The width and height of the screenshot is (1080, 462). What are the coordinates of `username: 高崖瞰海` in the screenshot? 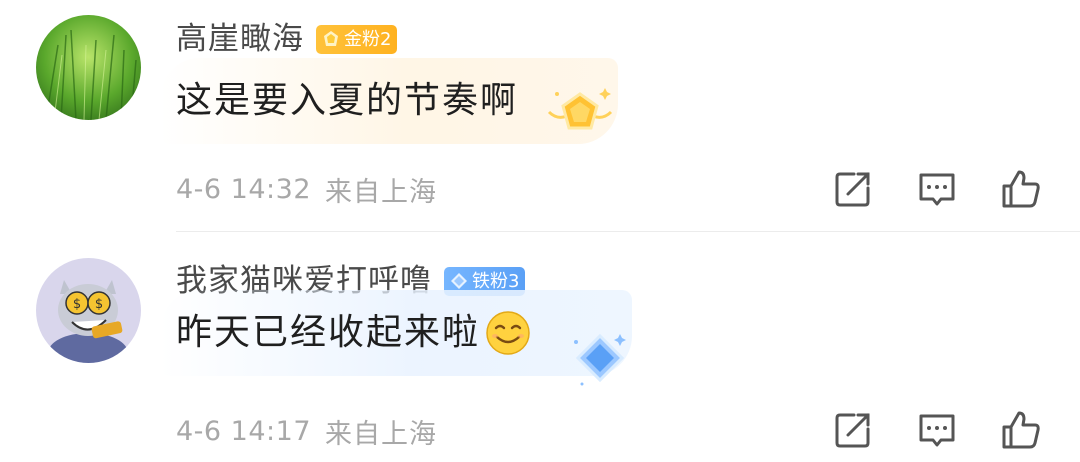 It's located at (240, 39).